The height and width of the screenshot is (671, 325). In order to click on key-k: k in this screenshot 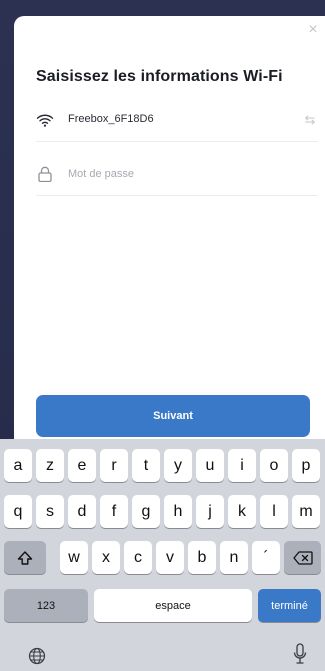, I will do `click(242, 511)`.